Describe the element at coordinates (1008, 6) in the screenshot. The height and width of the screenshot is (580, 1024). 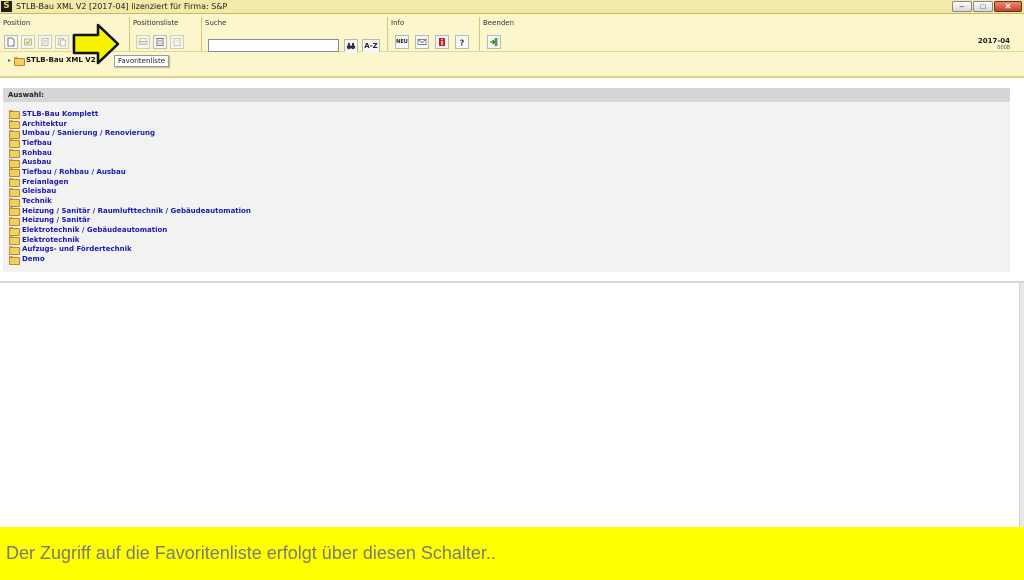
I see `close-button: ✕` at that location.